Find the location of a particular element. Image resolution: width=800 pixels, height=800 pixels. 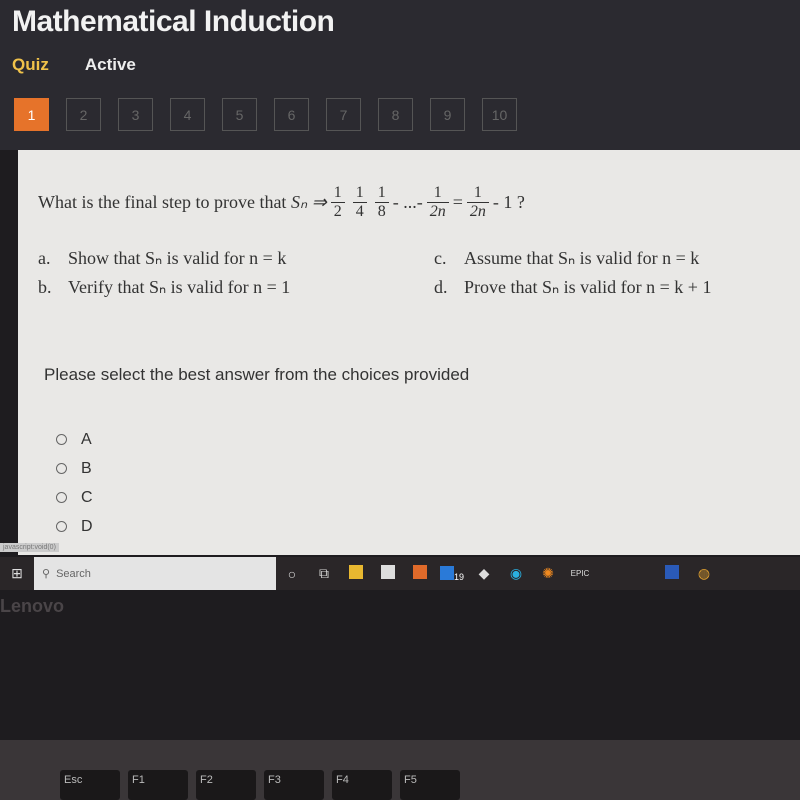

radio-a: A is located at coordinates (74, 439).